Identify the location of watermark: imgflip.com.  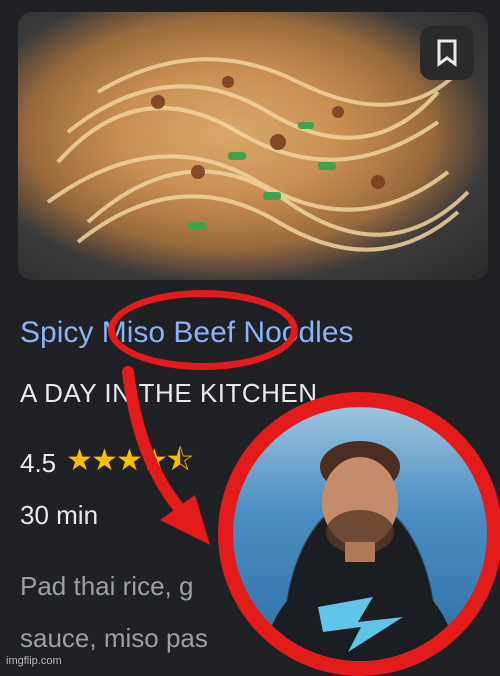
(34, 661).